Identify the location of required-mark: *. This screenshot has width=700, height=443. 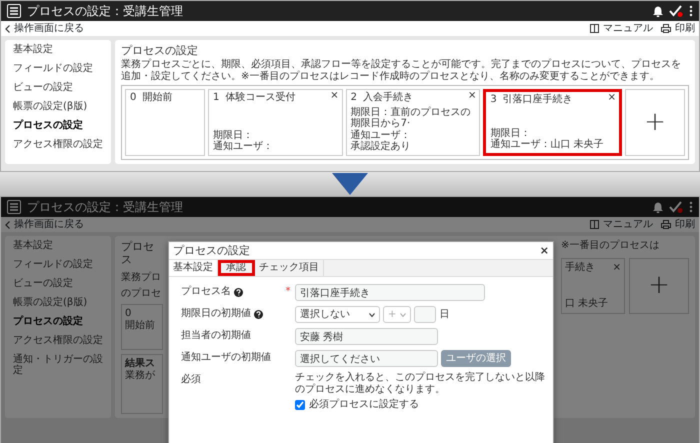
(288, 292).